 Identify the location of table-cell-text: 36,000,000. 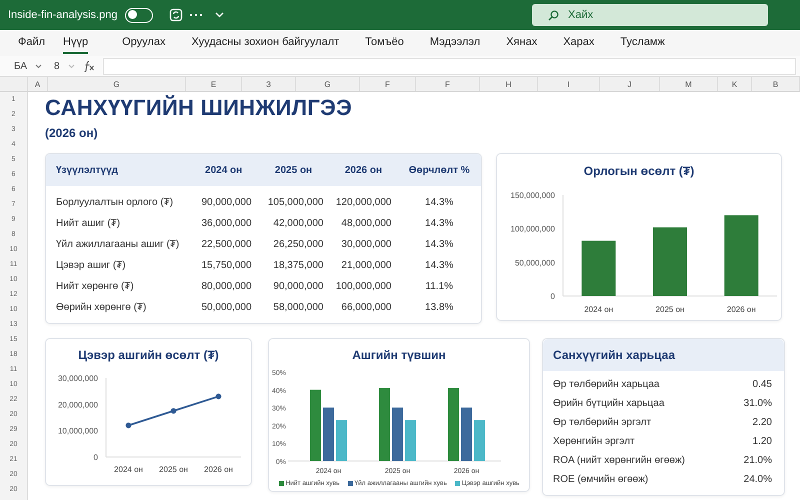
(226, 224).